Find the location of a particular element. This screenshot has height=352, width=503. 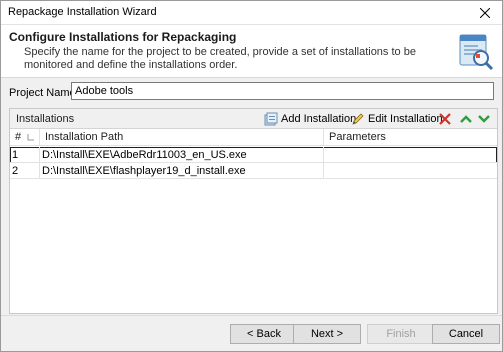

edit-installation-button: Edit Installation is located at coordinates (397, 118).